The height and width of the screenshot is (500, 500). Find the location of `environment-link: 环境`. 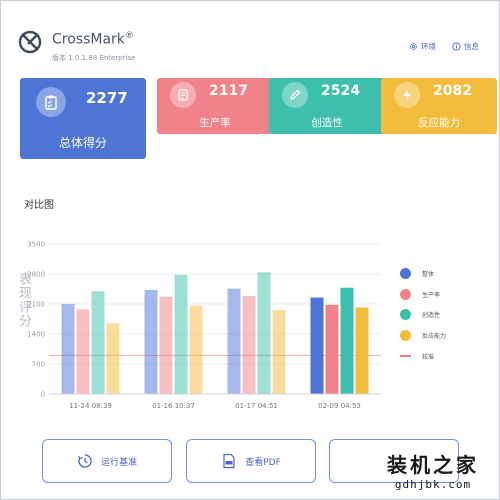

environment-link: 环境 is located at coordinates (422, 46).